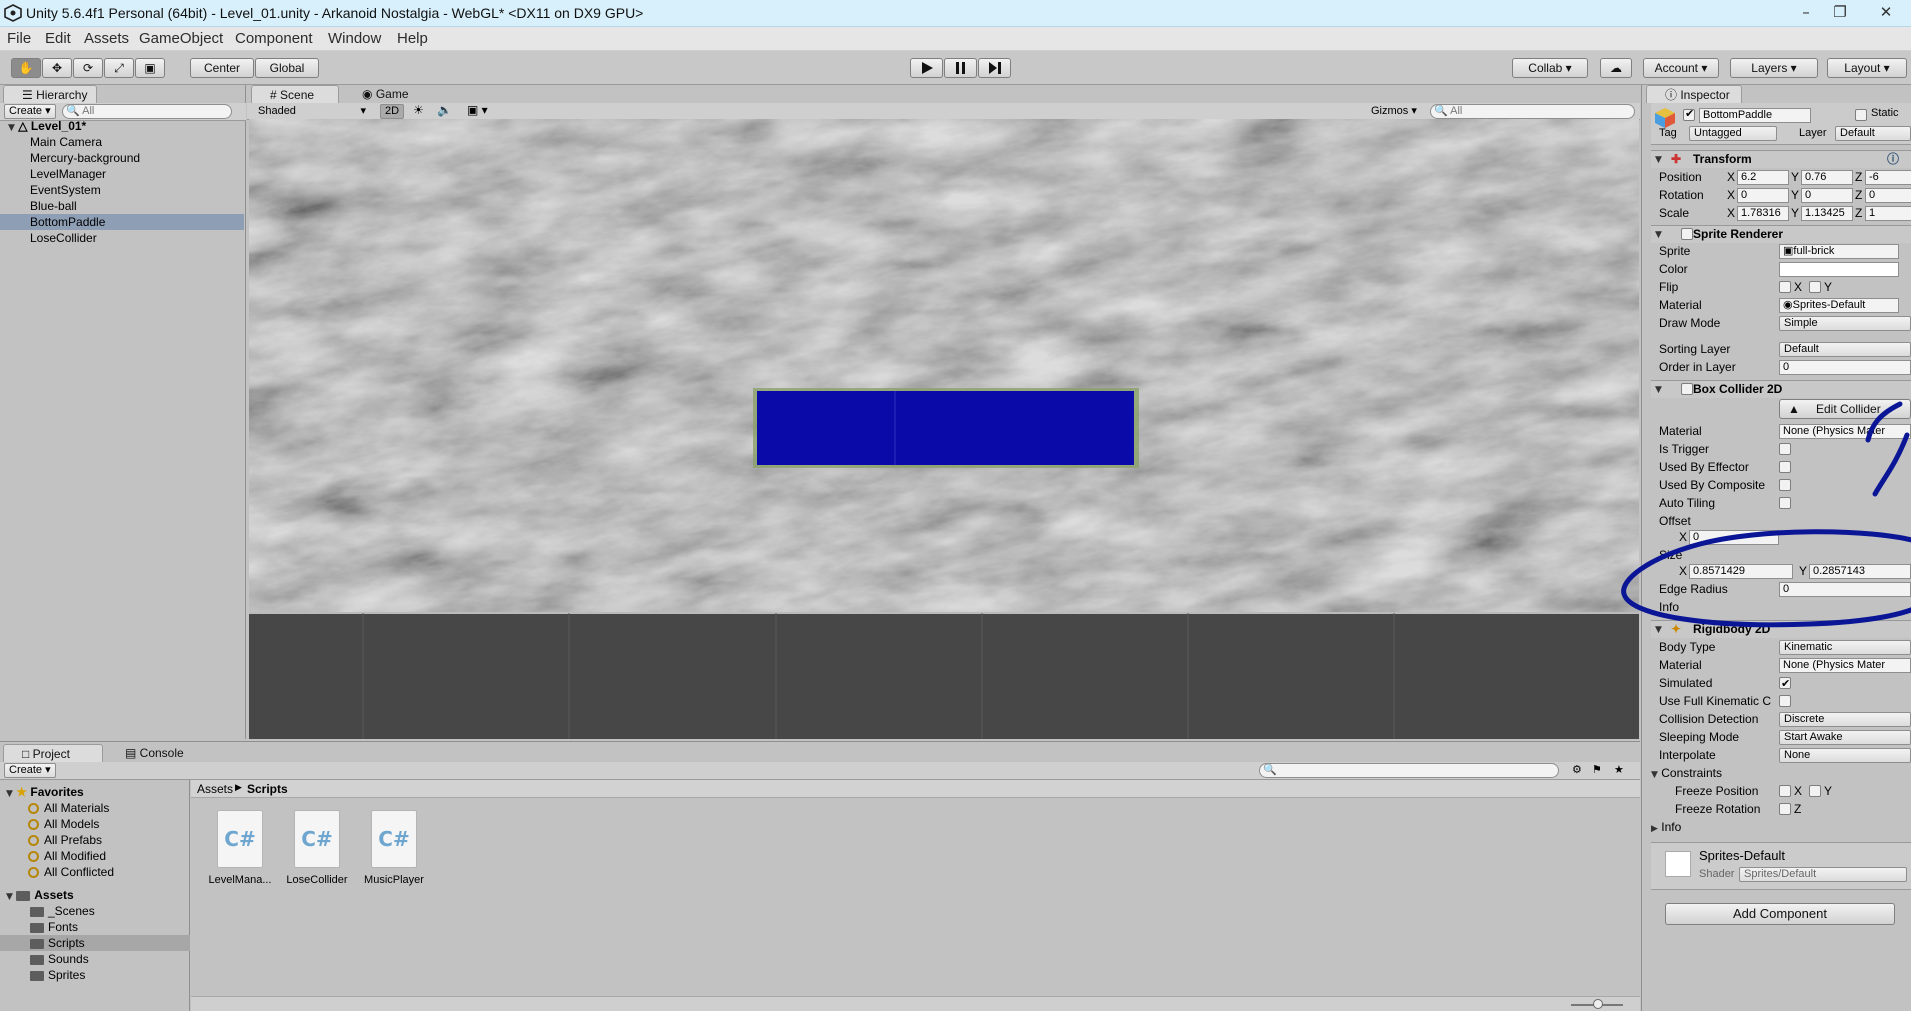  I want to click on layers-dropdown: Layers ▾, so click(1774, 68).